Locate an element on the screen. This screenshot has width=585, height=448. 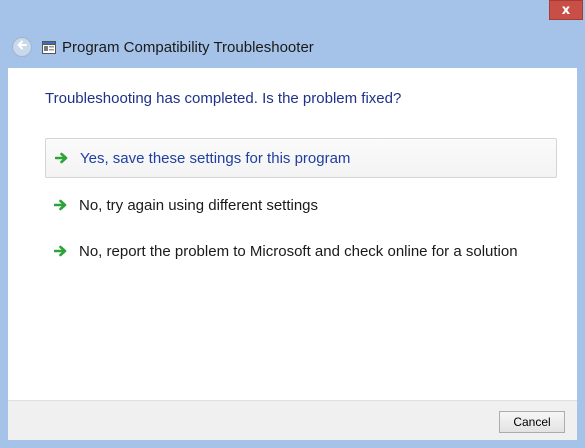
back-arrow-icon is located at coordinates (22, 47).